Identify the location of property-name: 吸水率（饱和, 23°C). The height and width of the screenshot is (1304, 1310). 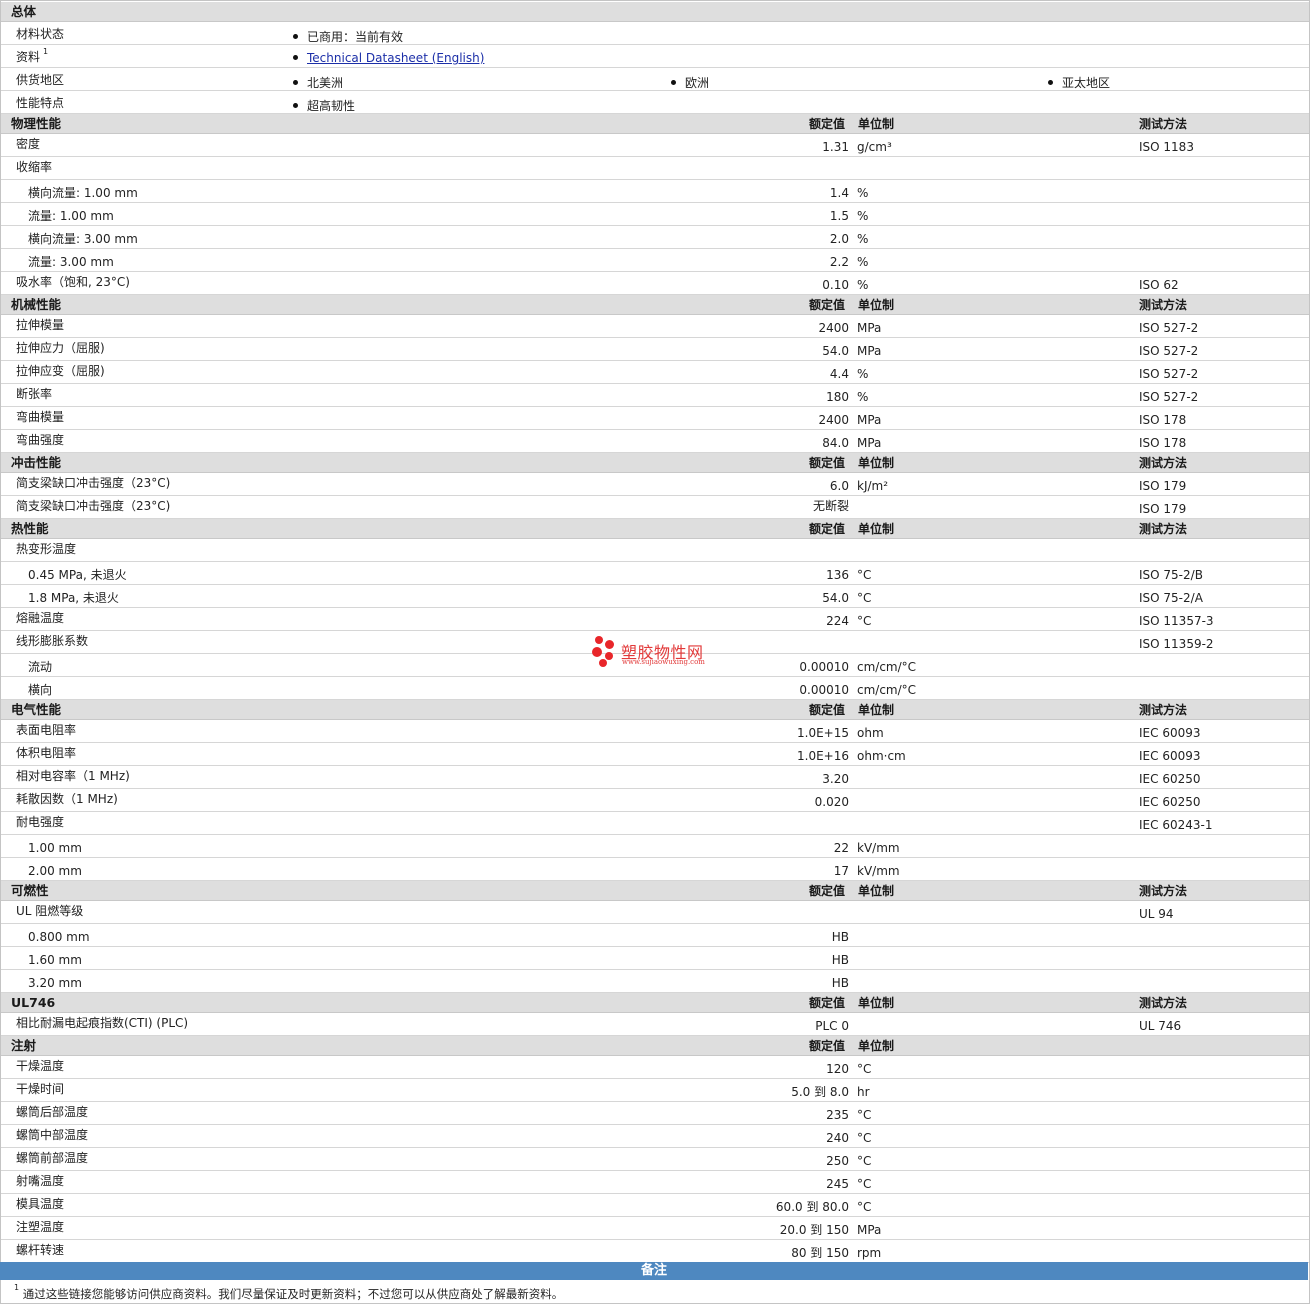
(73, 282).